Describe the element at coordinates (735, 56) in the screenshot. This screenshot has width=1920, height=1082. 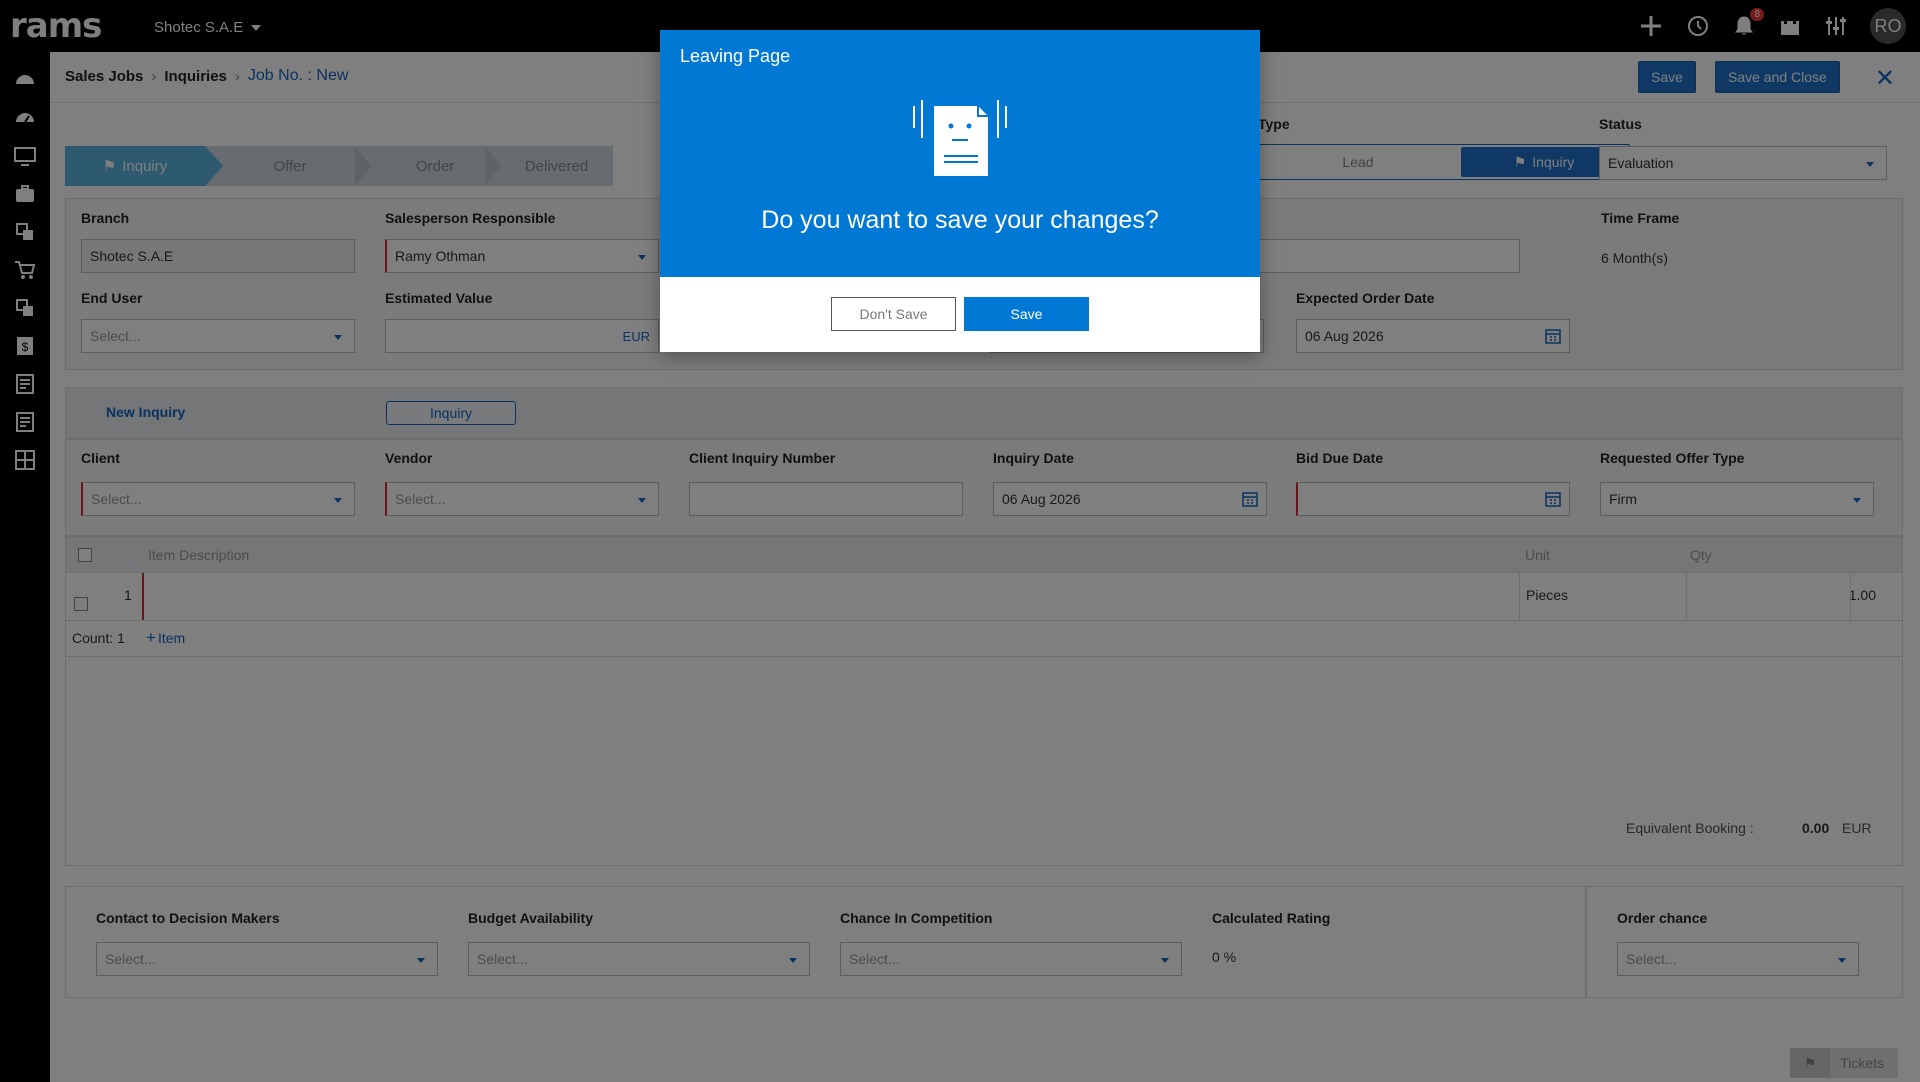
I see `dialog-title: Leaving Page` at that location.